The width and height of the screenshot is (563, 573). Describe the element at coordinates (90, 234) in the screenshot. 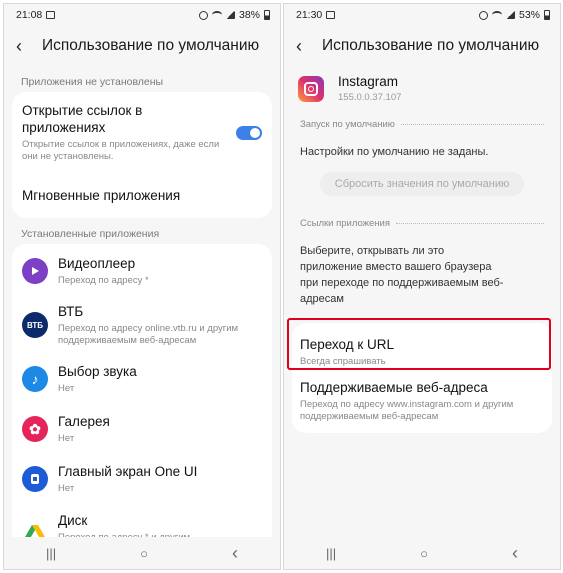

I see `section-installed-label: Установленные приложения` at that location.